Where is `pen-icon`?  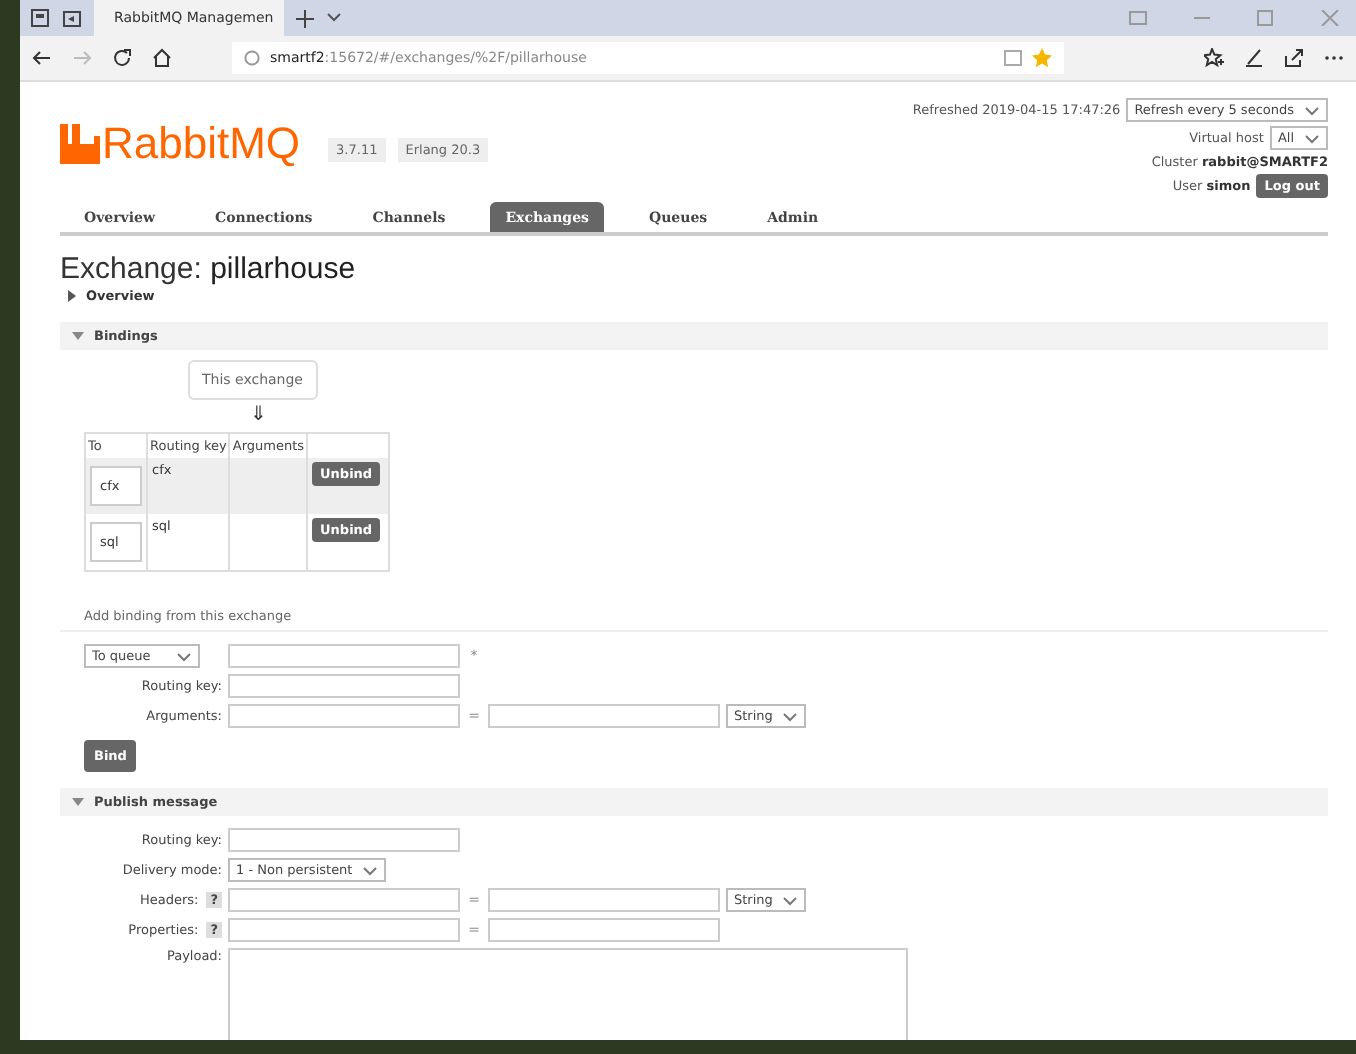 pen-icon is located at coordinates (1254, 58).